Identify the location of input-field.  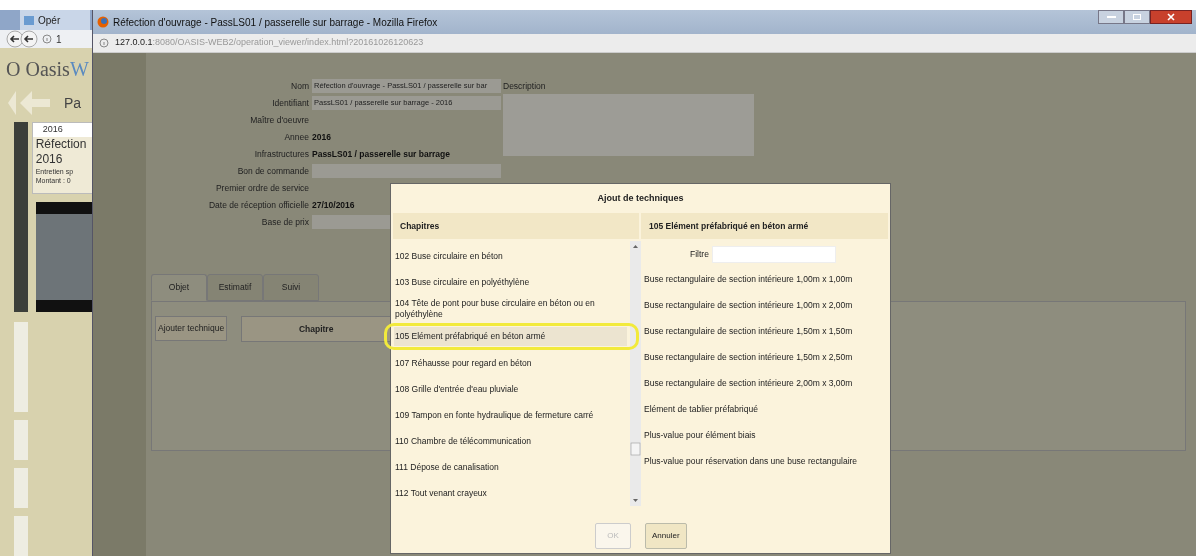
(406, 171).